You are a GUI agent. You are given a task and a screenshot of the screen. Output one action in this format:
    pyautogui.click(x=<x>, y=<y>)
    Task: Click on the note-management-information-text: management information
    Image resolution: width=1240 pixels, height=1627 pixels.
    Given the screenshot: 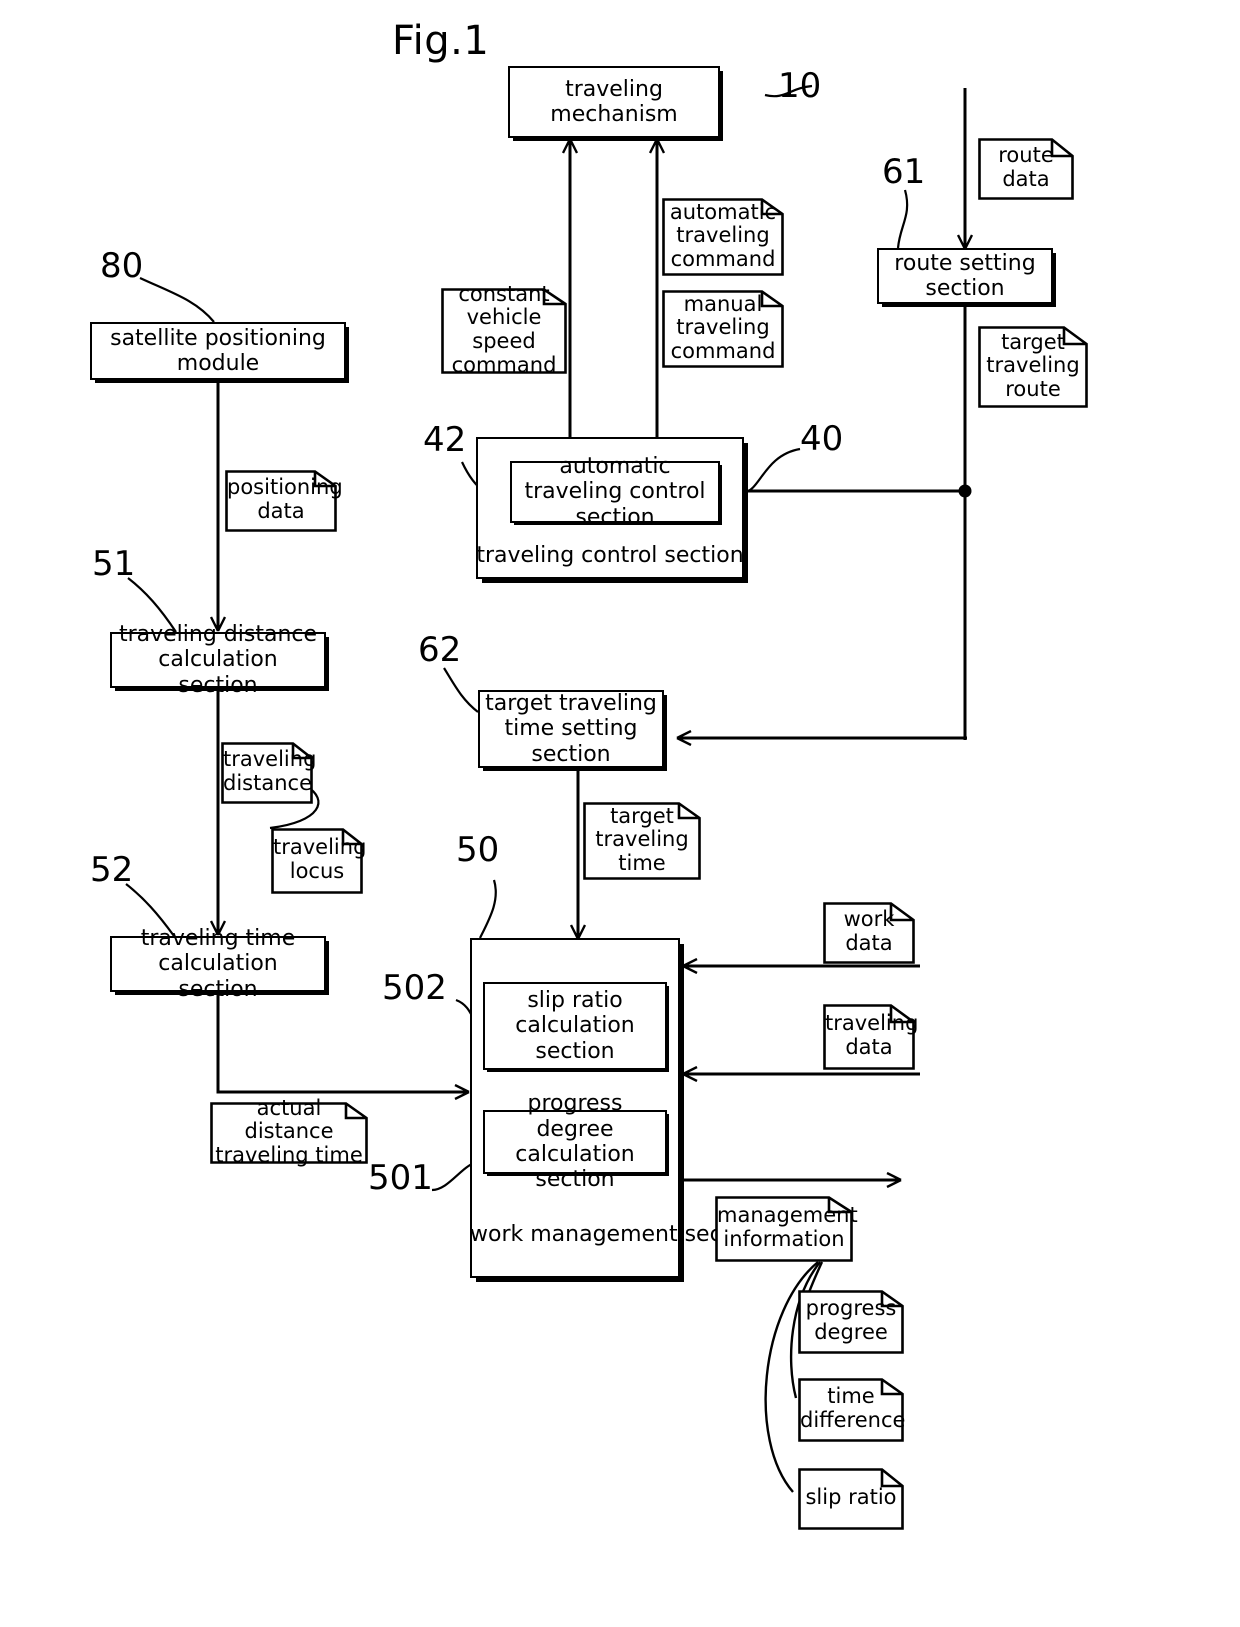 What is the action you would take?
    pyautogui.click(x=787, y=1227)
    